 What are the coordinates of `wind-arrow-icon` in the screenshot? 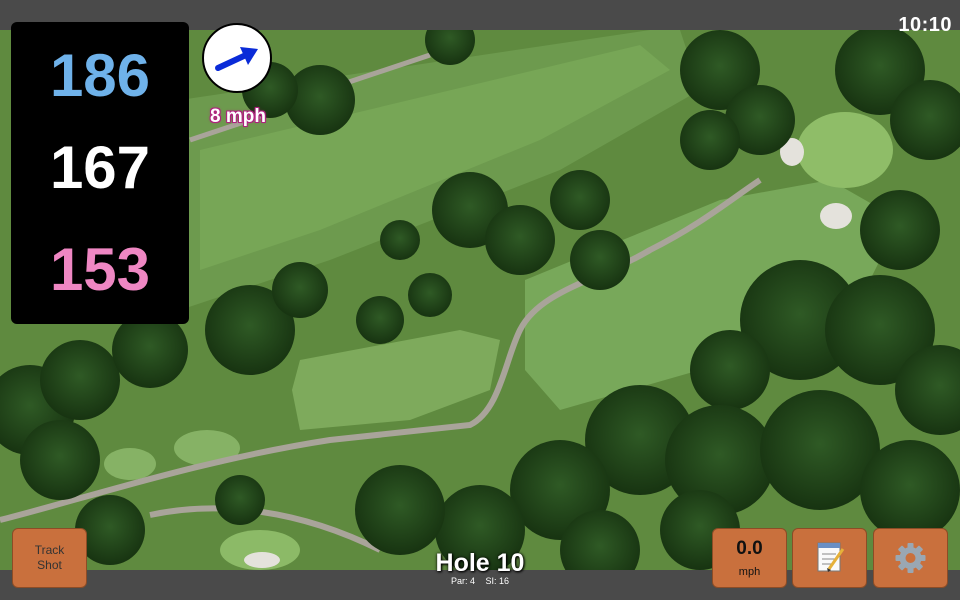 It's located at (236, 59).